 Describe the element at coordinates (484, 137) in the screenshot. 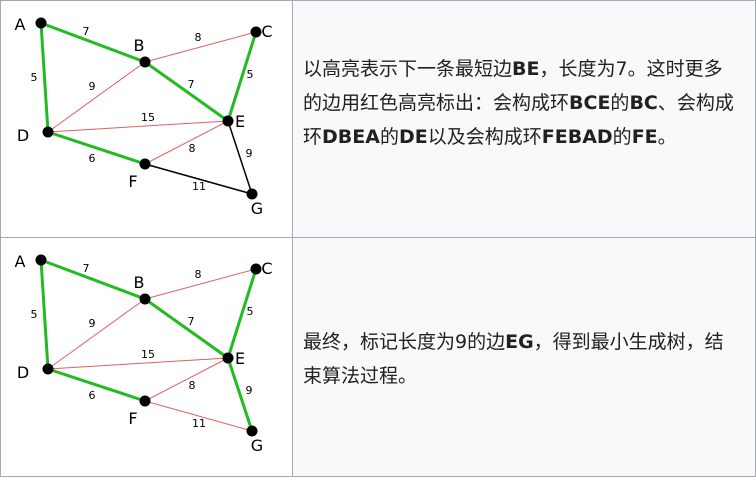

I see `text-segment: 以及会构成环` at that location.